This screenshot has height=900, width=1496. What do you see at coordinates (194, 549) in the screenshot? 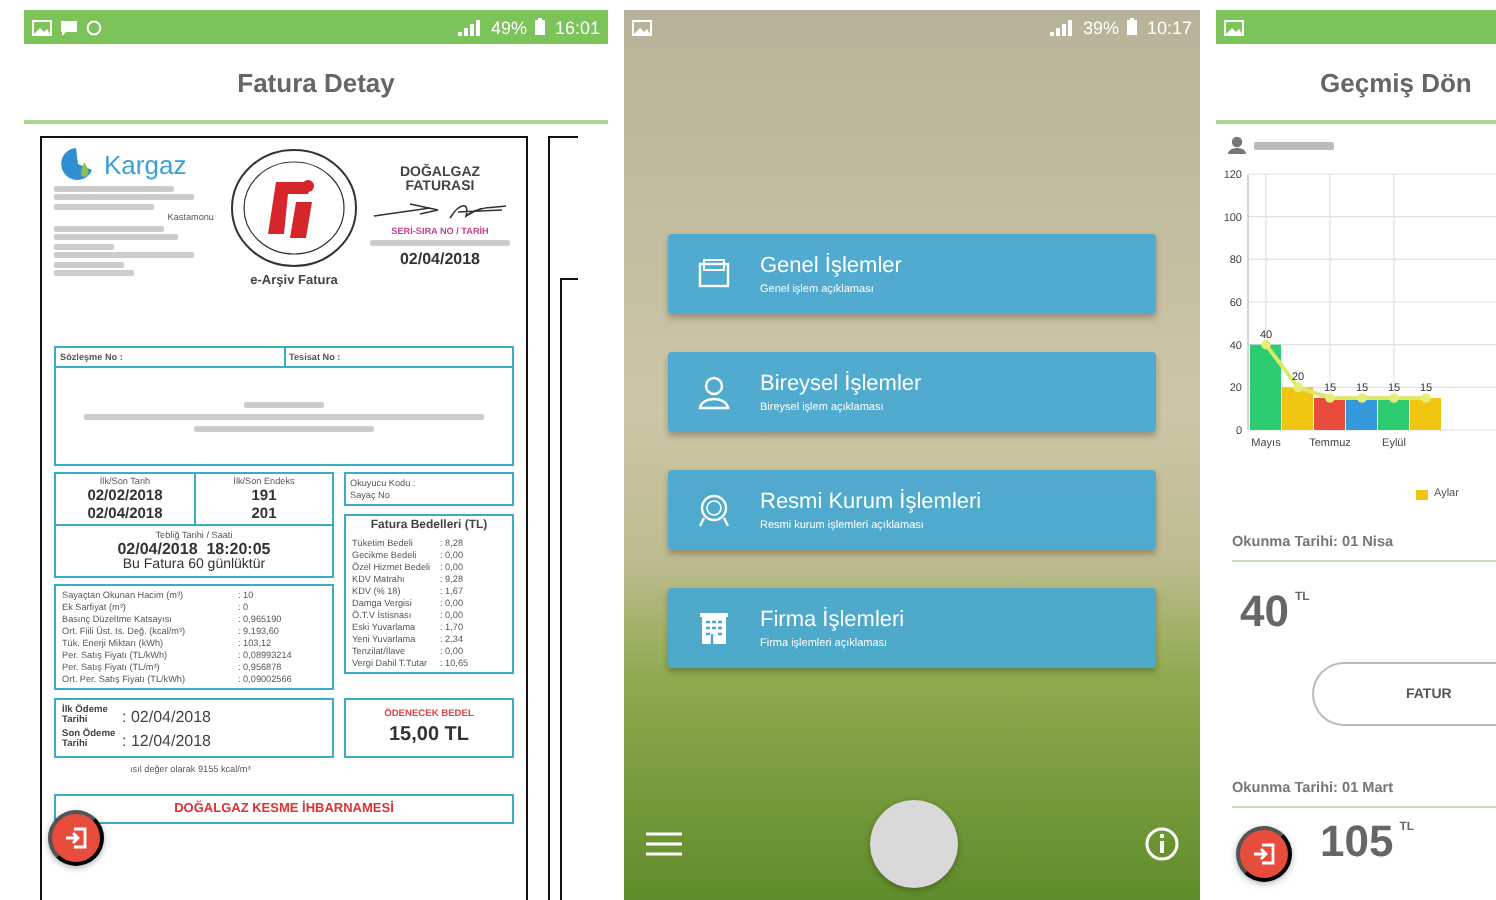
I see `notice-time: 02/04/2018 18:20:05` at bounding box center [194, 549].